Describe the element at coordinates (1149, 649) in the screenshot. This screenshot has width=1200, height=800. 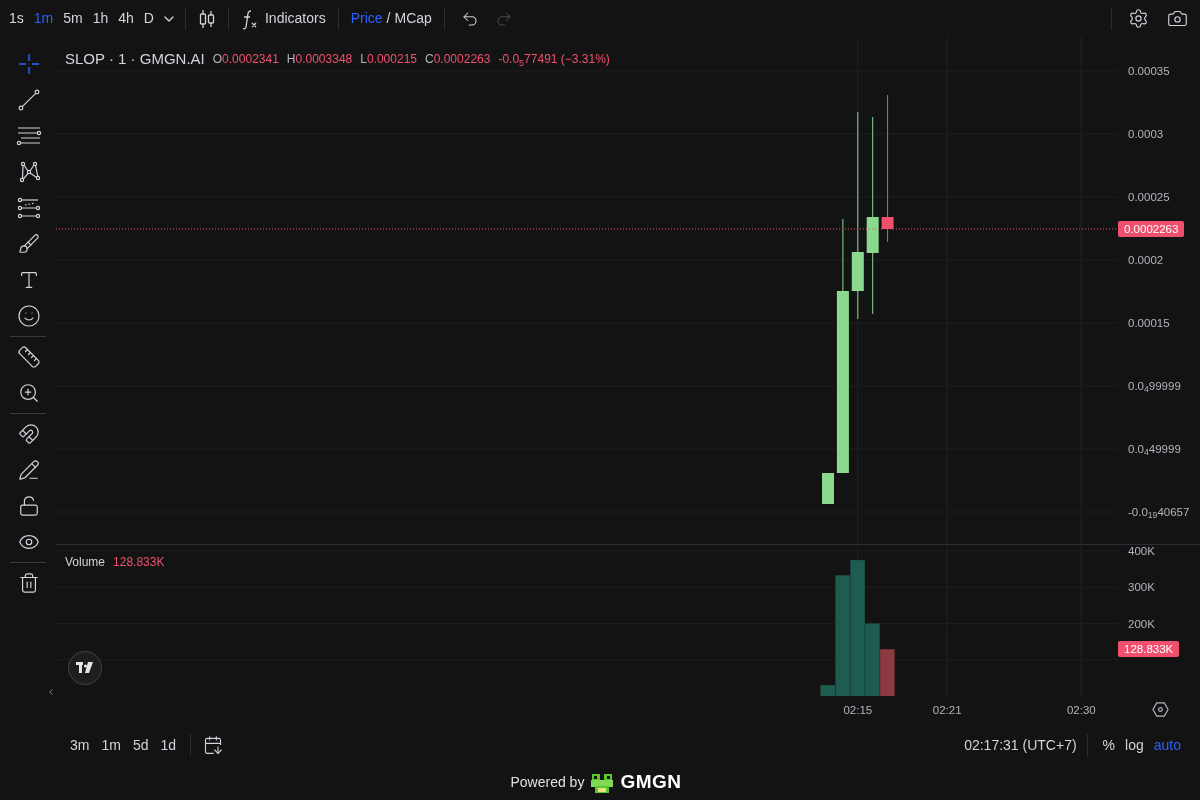
I see `last-volume-tag: 128.833K` at that location.